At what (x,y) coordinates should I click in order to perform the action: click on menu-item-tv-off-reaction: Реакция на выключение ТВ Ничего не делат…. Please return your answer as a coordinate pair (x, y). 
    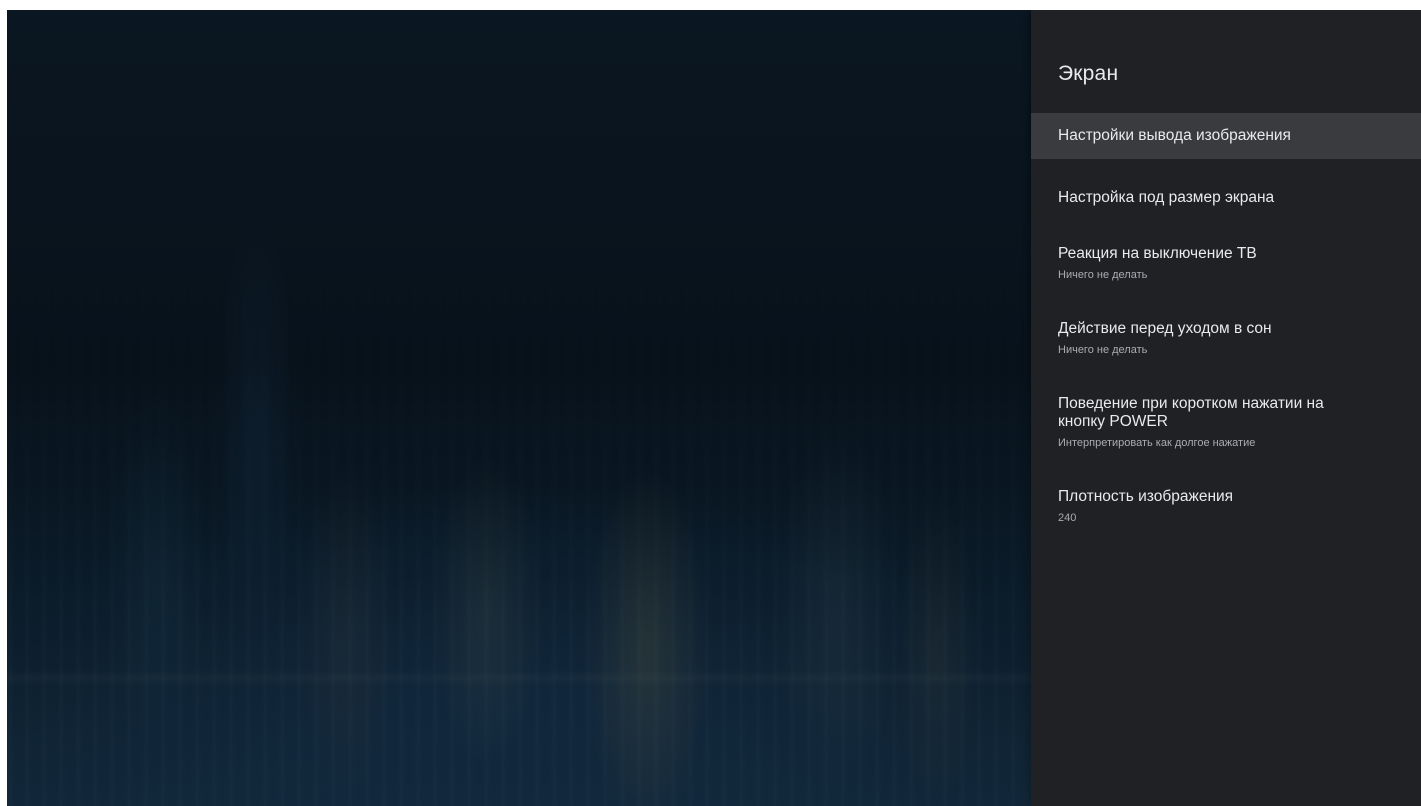
    Looking at the image, I should click on (1226, 263).